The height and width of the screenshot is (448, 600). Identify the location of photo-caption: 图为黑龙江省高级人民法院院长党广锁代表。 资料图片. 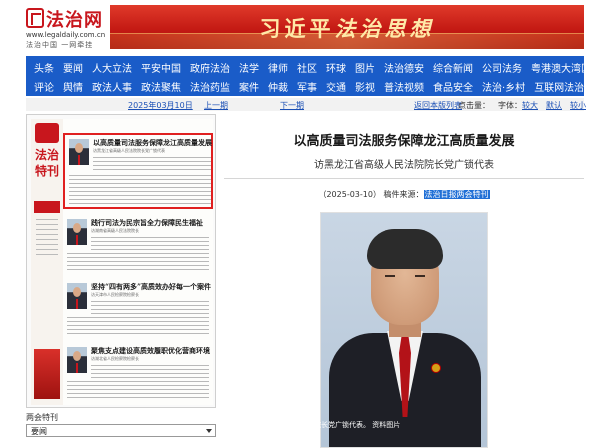
(315, 425).